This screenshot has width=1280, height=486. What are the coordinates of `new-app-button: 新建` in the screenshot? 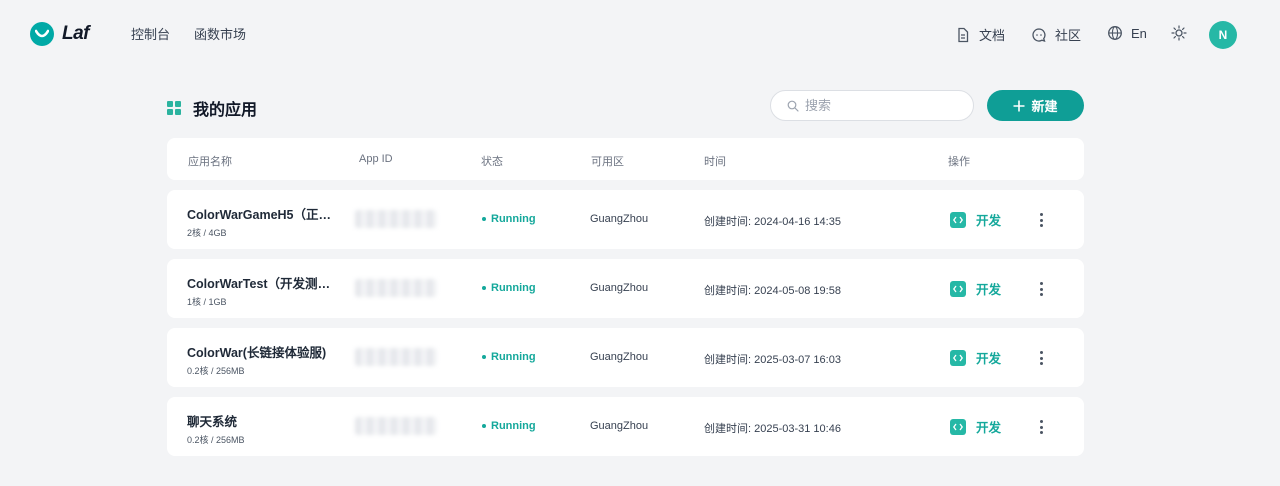 It's located at (1035, 105).